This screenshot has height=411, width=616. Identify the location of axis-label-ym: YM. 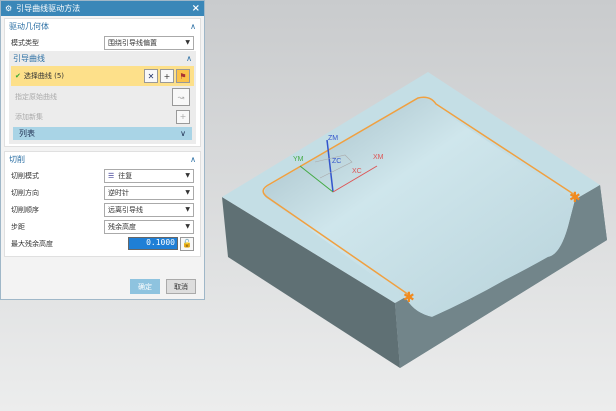
(298, 159).